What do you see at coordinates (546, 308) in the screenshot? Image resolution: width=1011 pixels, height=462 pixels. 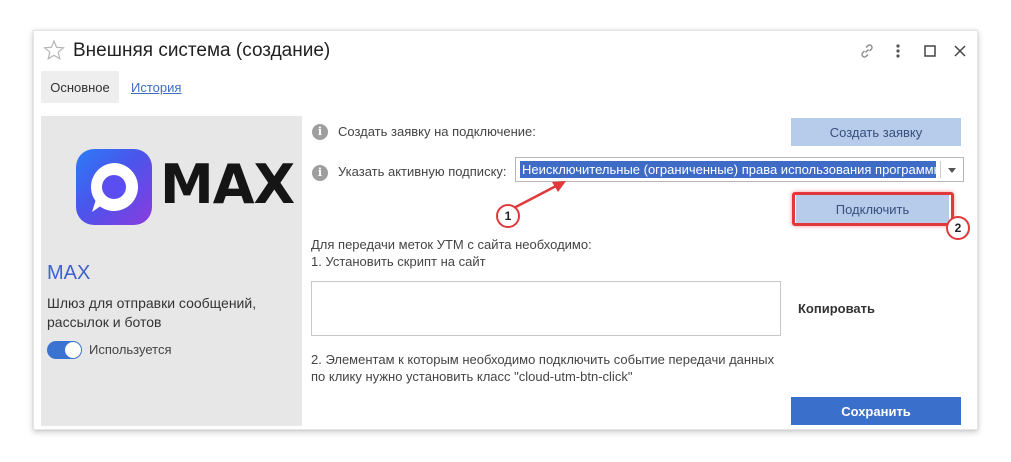 I see `script-textarea` at bounding box center [546, 308].